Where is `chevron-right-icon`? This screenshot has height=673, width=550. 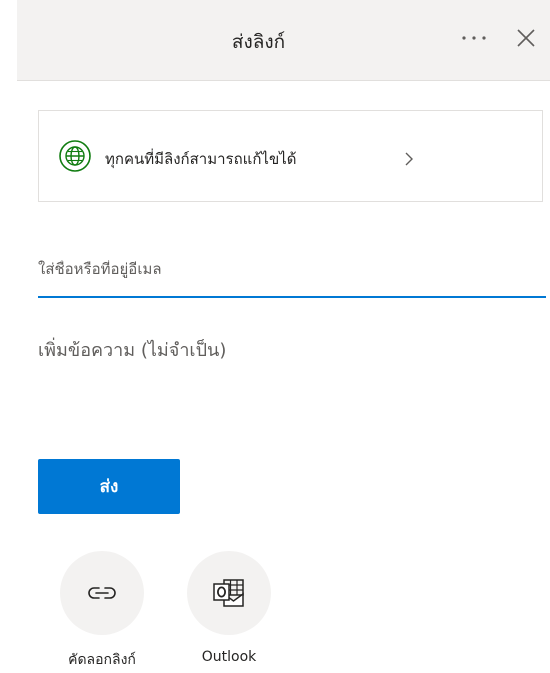
chevron-right-icon is located at coordinates (409, 159).